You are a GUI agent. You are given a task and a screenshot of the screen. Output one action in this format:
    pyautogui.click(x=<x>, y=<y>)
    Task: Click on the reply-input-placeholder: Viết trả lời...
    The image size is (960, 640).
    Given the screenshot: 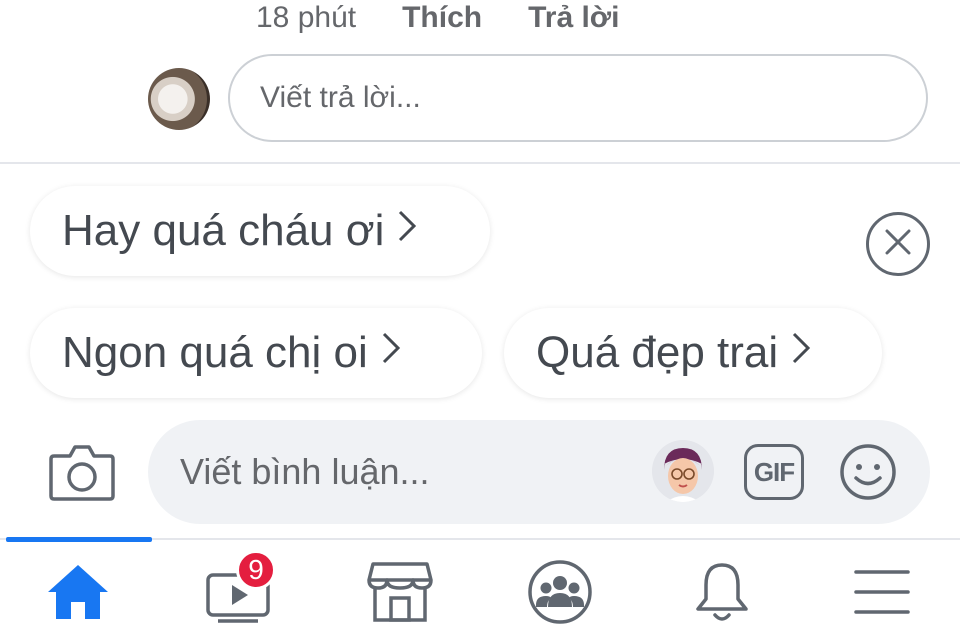 What is the action you would take?
    pyautogui.click(x=340, y=97)
    